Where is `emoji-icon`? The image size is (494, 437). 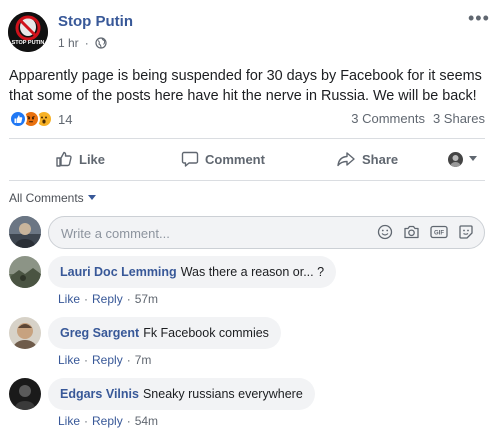
emoji-icon is located at coordinates (385, 232).